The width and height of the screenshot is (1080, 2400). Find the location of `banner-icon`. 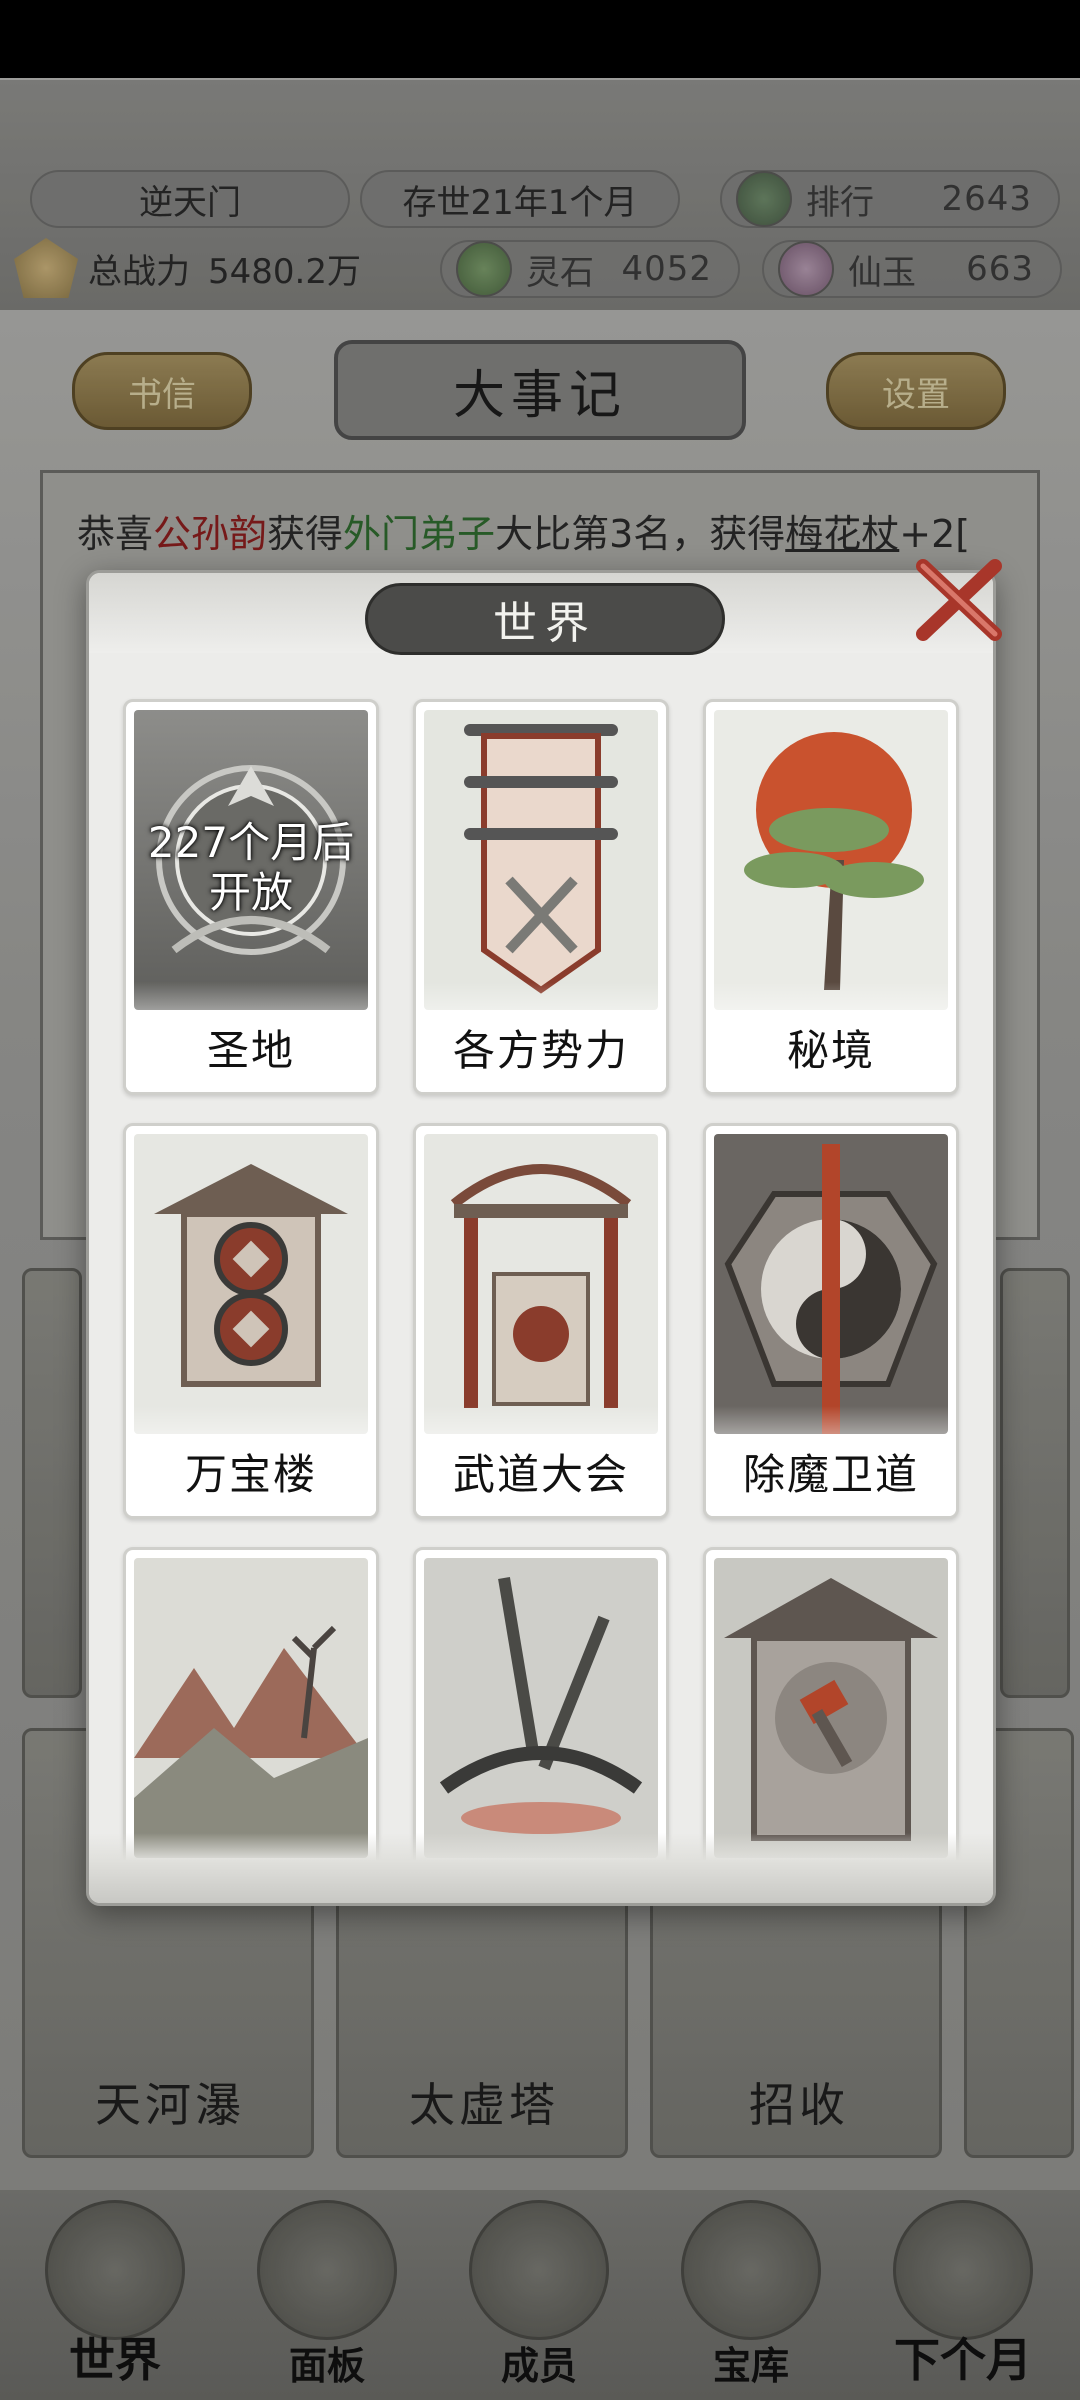

banner-icon is located at coordinates (541, 859).